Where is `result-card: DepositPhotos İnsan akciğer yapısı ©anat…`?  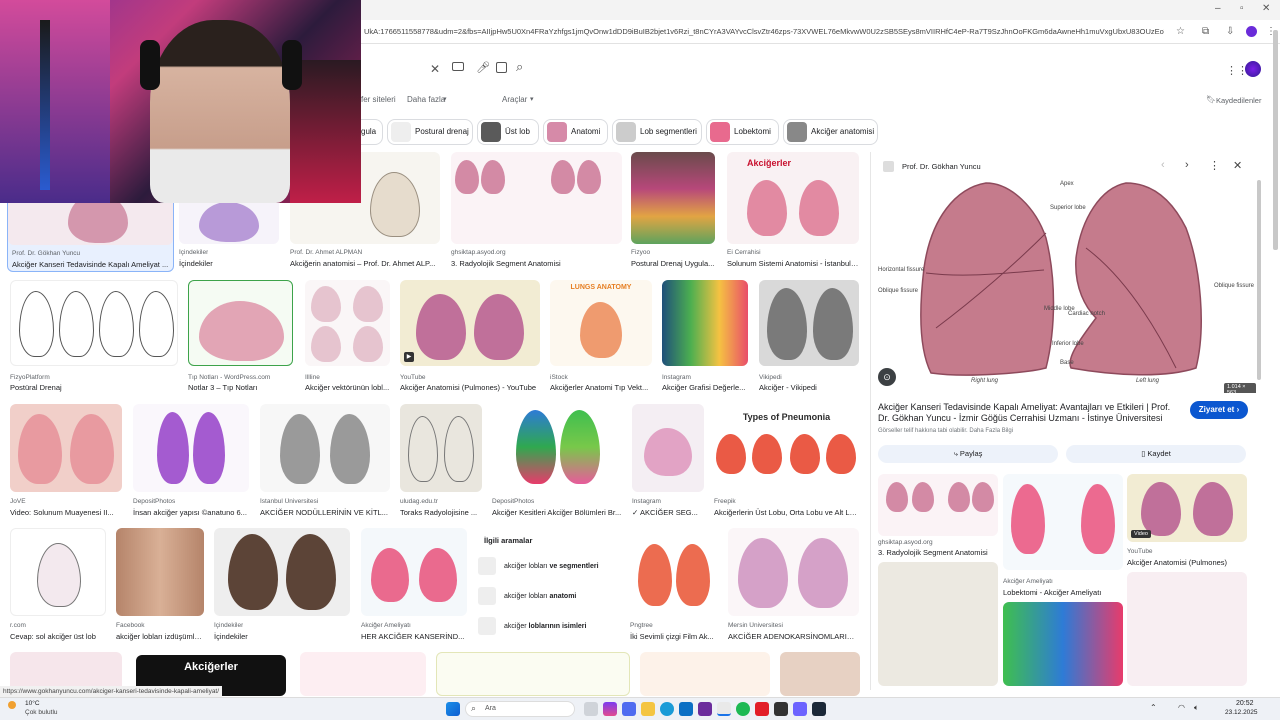
result-card: DepositPhotos İnsan akciğer yapısı ©anat… is located at coordinates (191, 461).